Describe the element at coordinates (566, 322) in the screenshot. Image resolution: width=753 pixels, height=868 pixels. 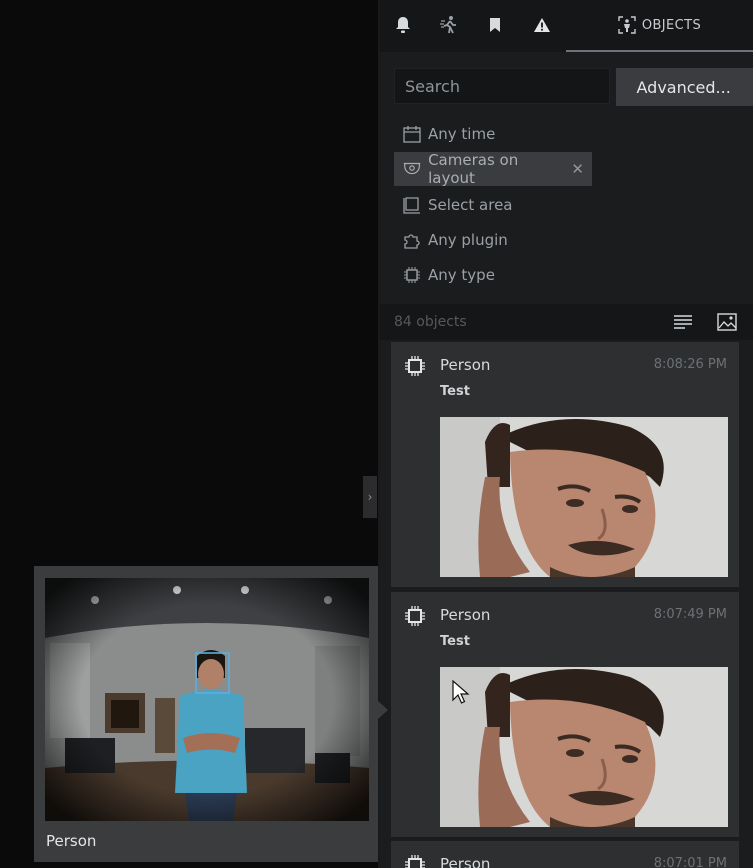
I see `results-toolbar: 84 objects` at that location.